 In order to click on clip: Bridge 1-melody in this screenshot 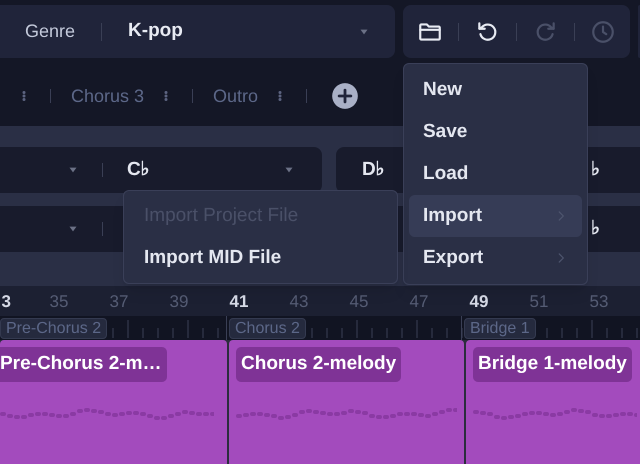, I will do `click(553, 402)`.